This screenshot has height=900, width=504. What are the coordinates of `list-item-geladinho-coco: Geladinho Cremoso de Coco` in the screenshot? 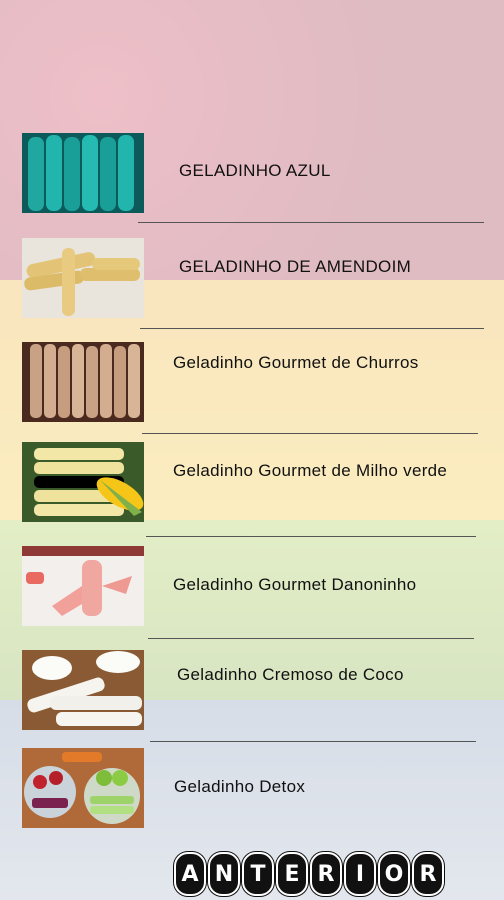 It's located at (252, 694).